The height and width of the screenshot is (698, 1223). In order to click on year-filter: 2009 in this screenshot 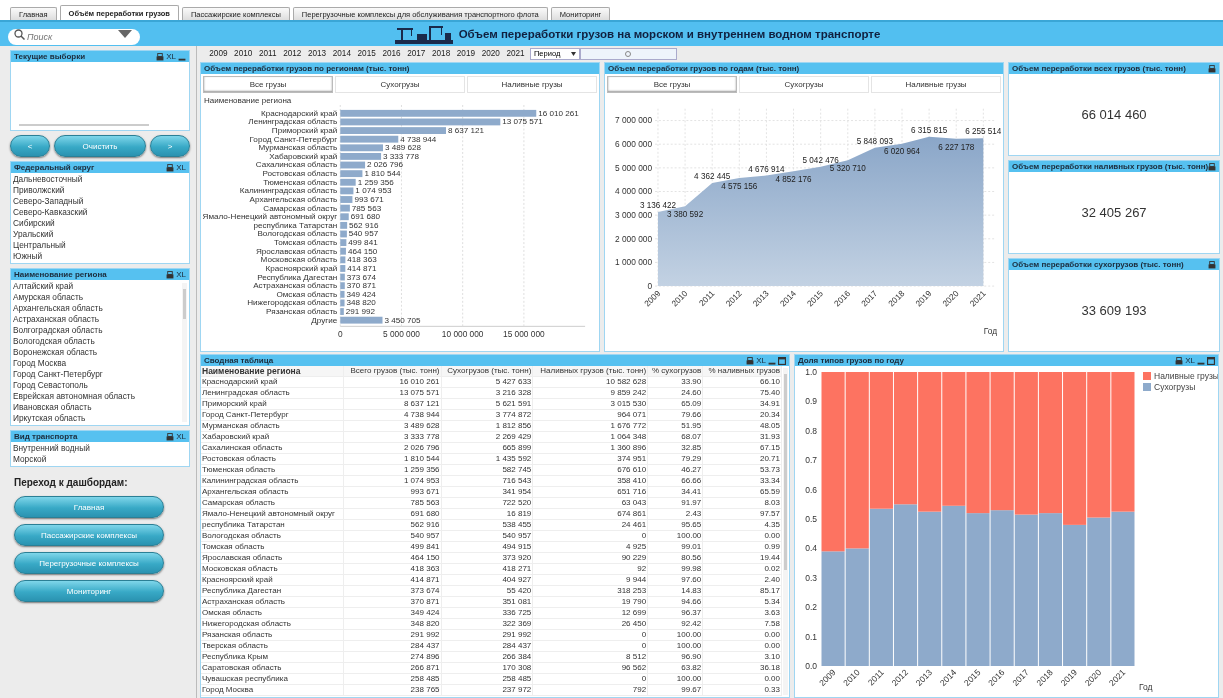, I will do `click(218, 53)`.